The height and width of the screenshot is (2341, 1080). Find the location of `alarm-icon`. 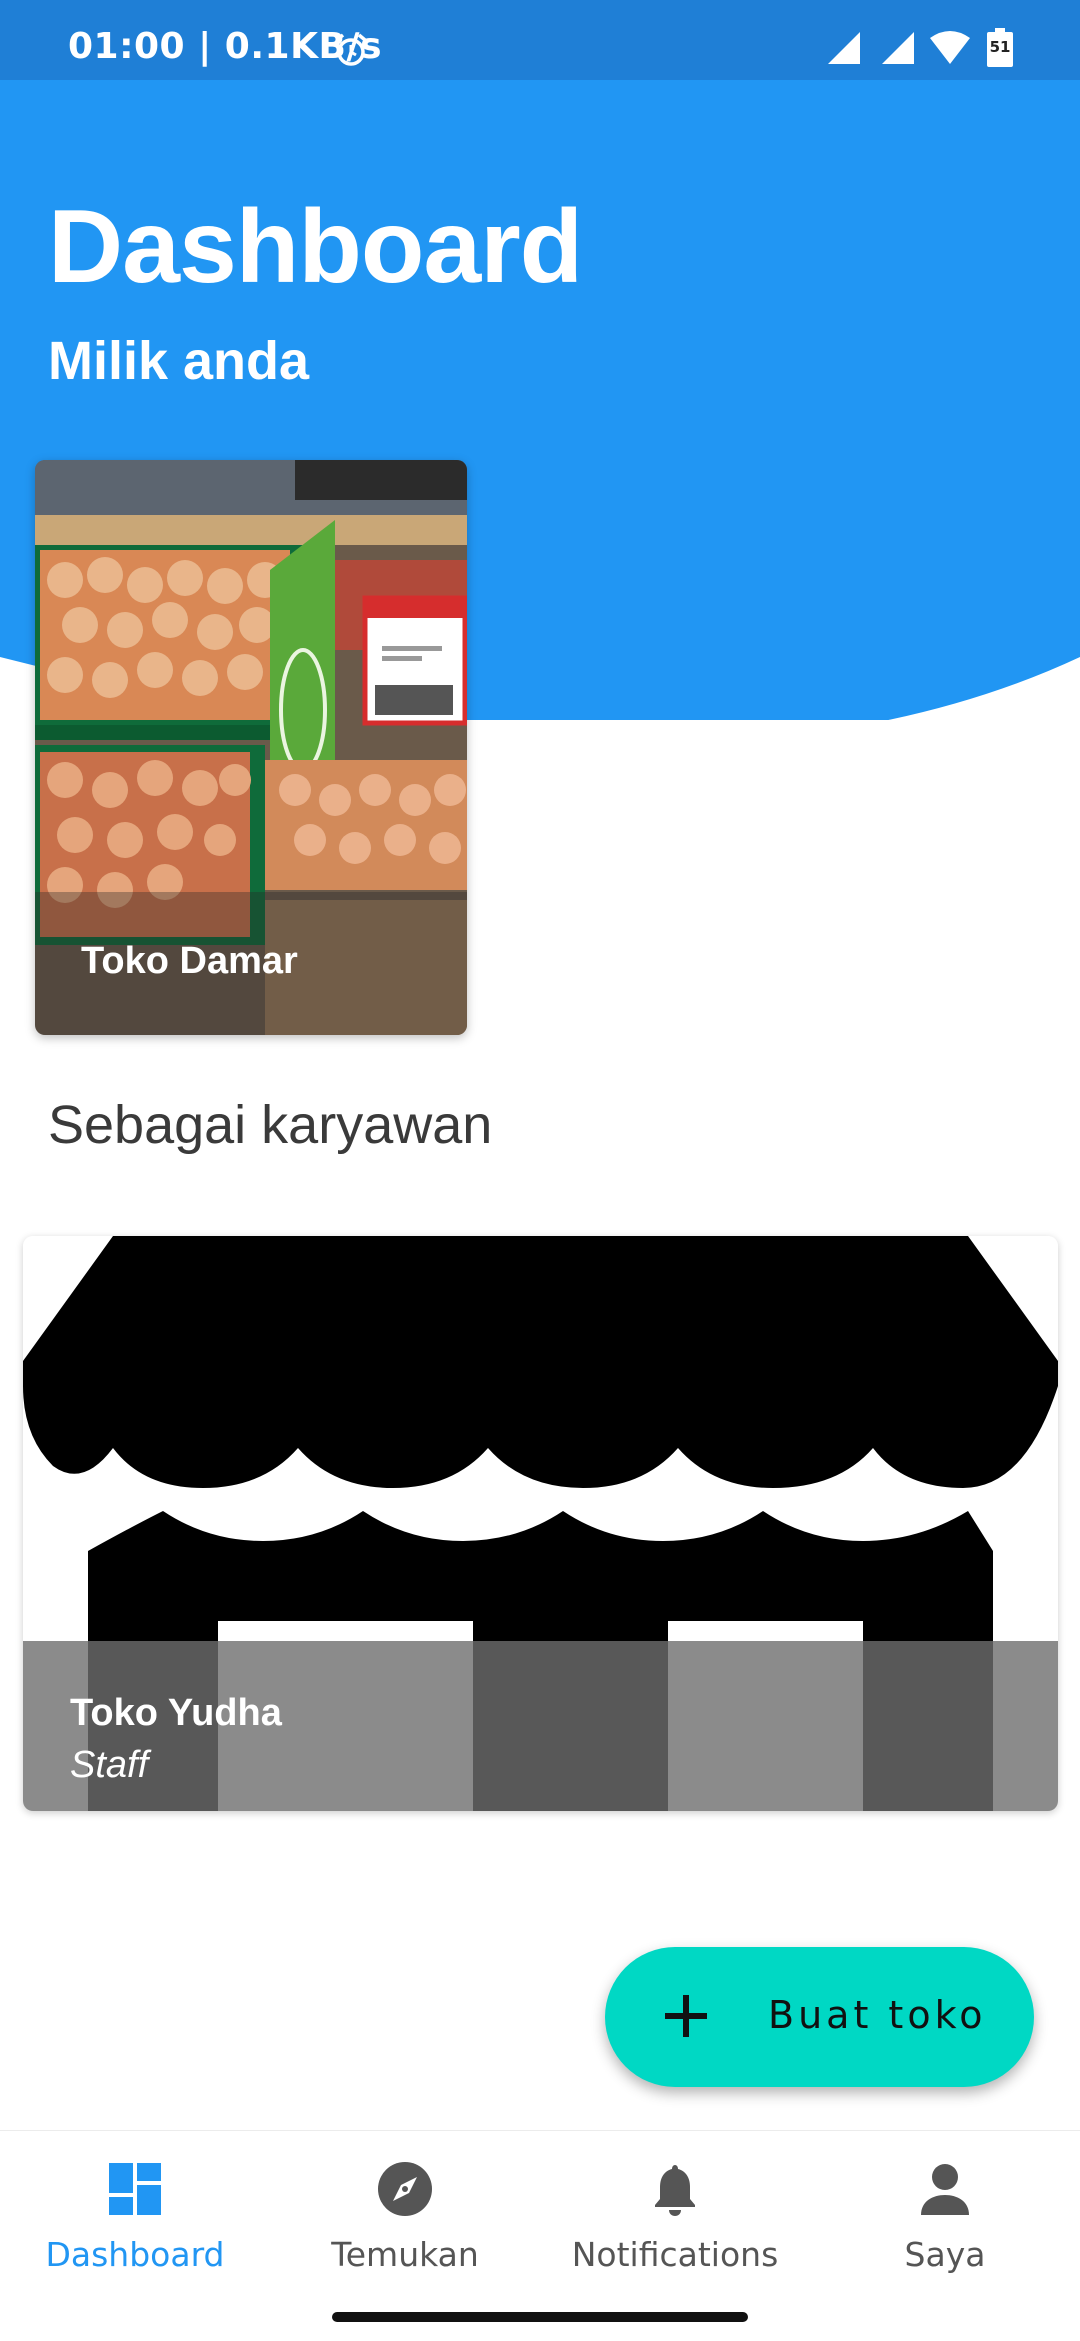

alarm-icon is located at coordinates (351, 49).